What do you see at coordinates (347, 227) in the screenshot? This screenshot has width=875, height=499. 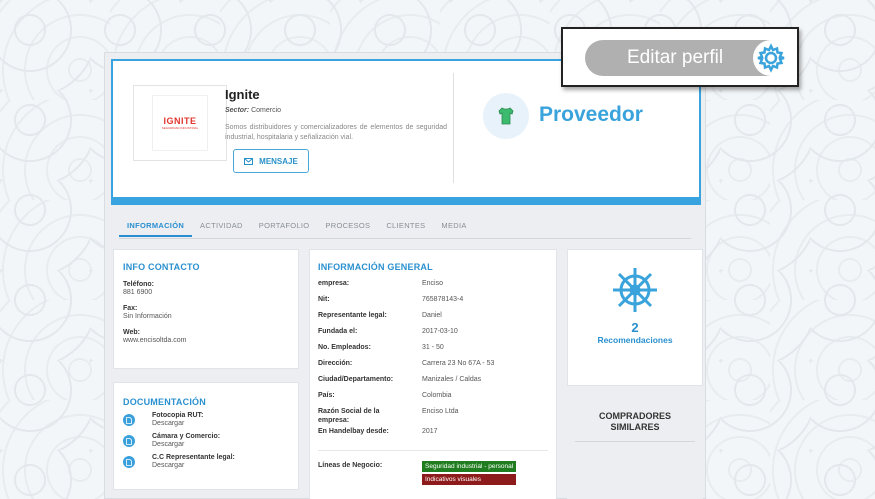 I see `tab-procesos: PROCESOS` at bounding box center [347, 227].